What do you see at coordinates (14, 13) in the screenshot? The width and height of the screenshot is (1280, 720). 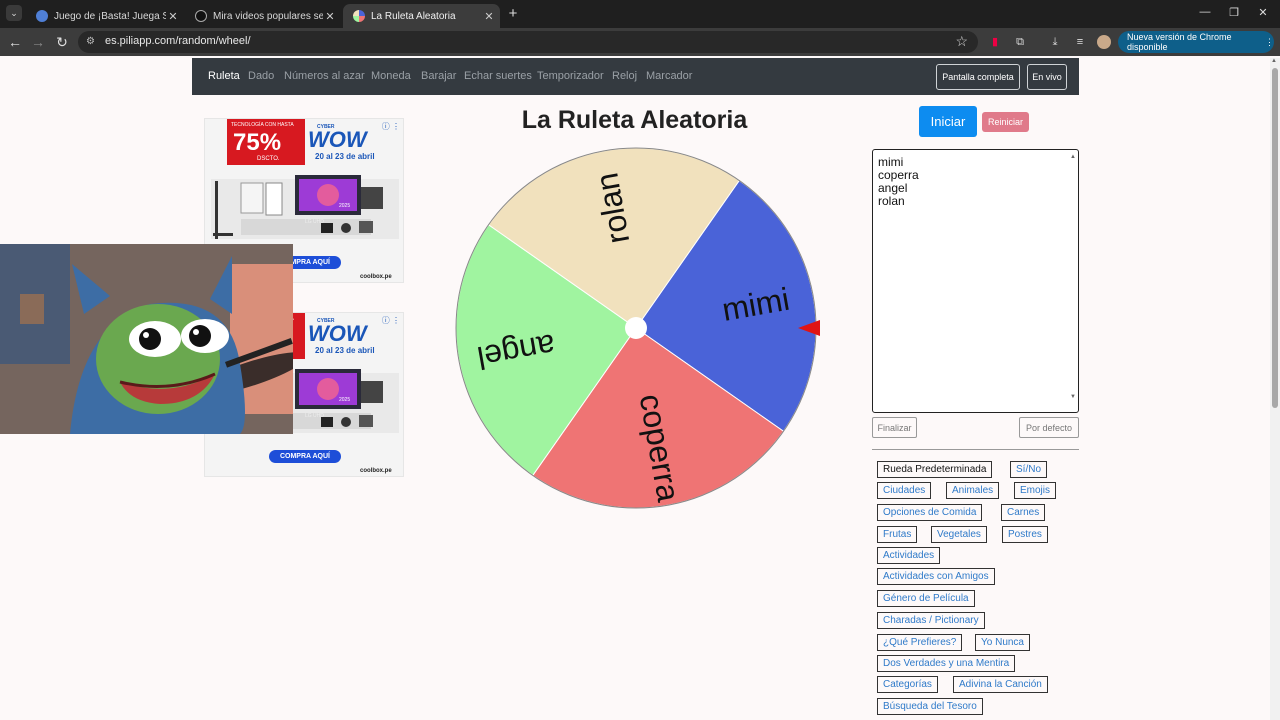 I see `tab-search-icon: ⌄` at bounding box center [14, 13].